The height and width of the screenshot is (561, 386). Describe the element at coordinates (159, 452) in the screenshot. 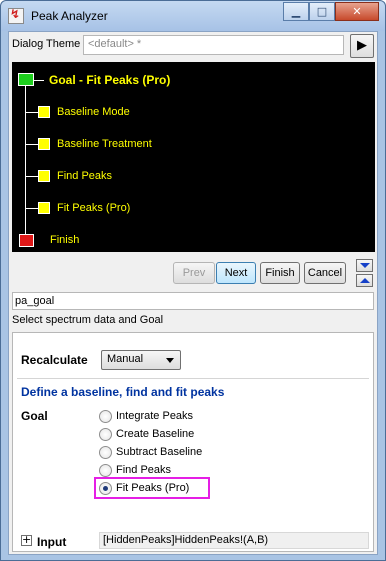

I see `goal-option-label: Subtract Baseline` at that location.